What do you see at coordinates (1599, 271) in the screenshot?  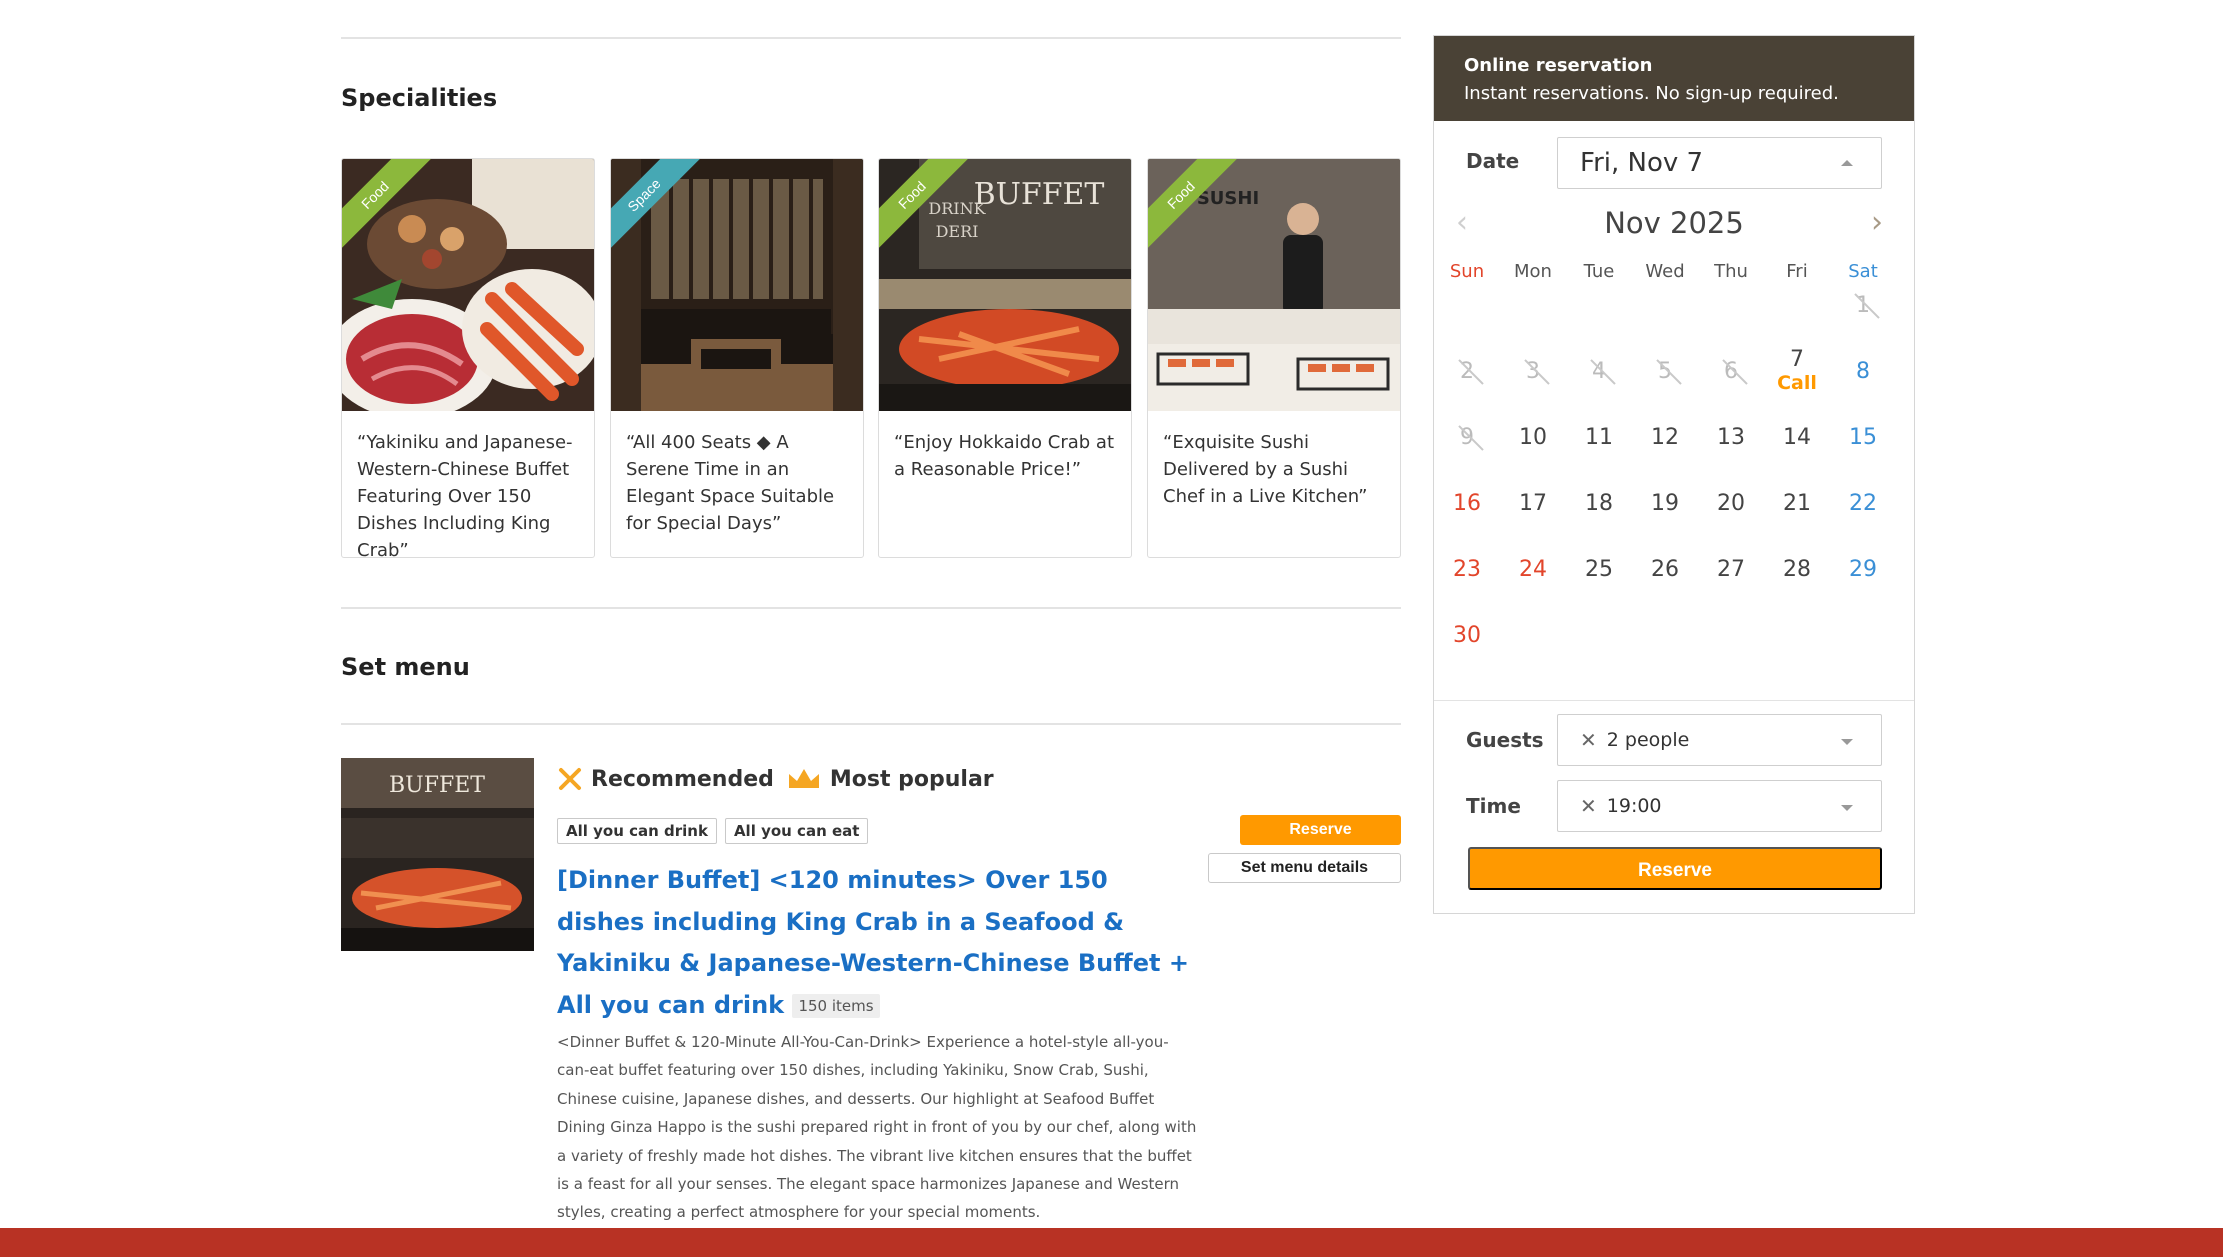 I see `weekday-tue: Tue` at bounding box center [1599, 271].